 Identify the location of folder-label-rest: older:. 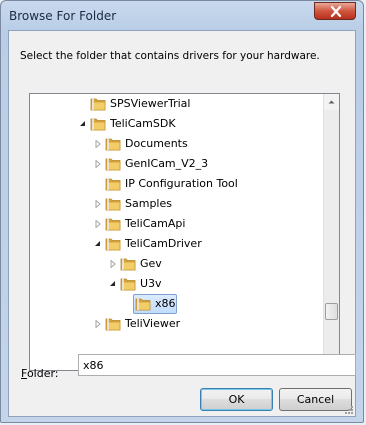
(42, 373).